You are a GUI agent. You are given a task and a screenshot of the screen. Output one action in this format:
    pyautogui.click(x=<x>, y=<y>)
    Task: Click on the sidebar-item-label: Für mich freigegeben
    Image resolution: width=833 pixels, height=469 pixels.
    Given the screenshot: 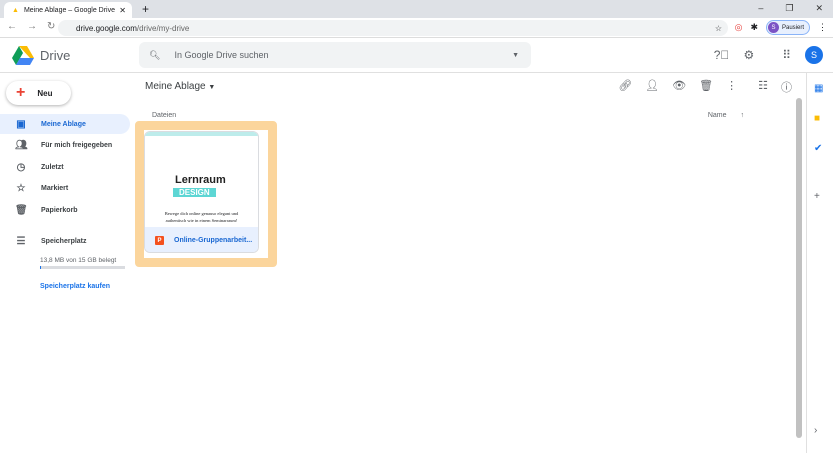 What is the action you would take?
    pyautogui.click(x=77, y=145)
    